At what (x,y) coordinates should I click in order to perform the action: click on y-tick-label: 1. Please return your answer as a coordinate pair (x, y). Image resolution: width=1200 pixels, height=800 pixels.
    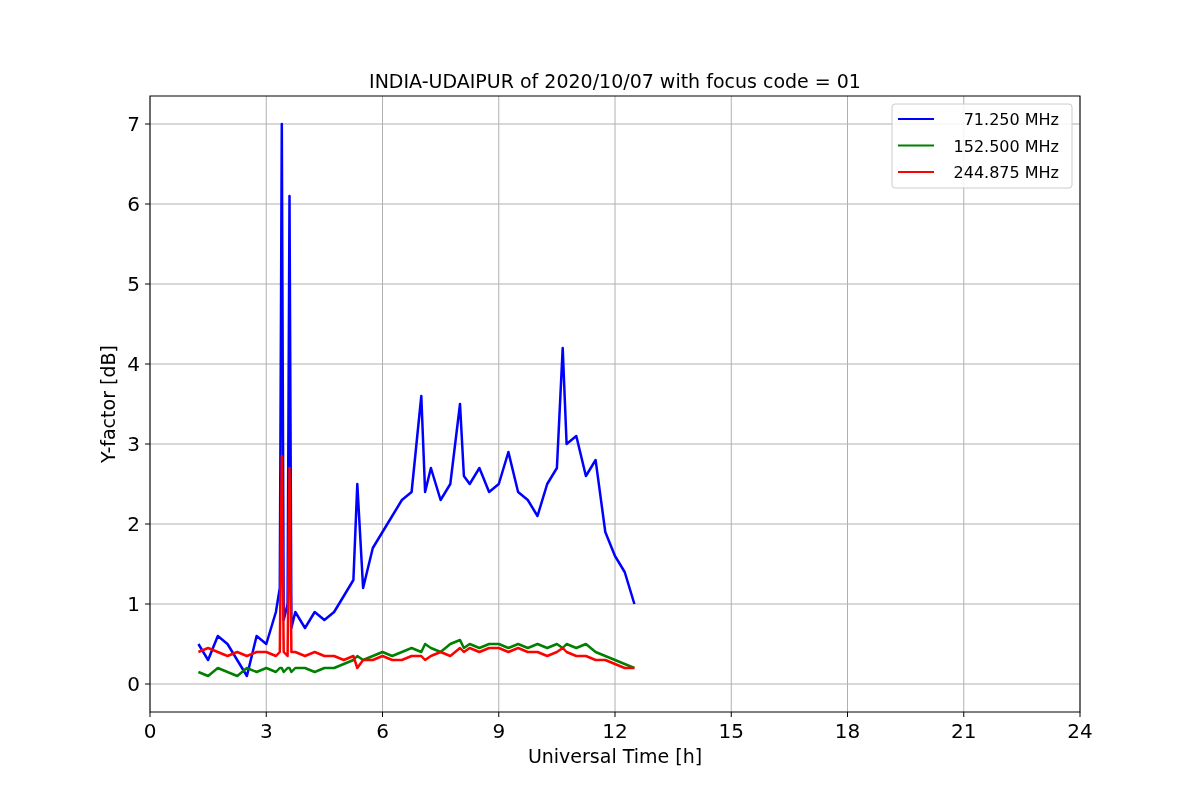
    Looking at the image, I should click on (133, 604).